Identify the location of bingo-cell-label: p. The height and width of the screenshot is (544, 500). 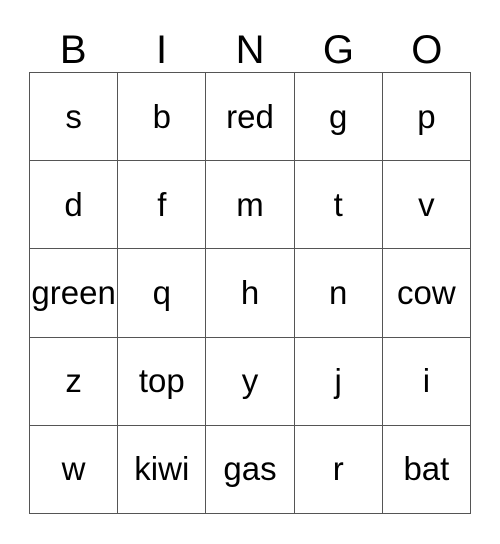
(426, 116).